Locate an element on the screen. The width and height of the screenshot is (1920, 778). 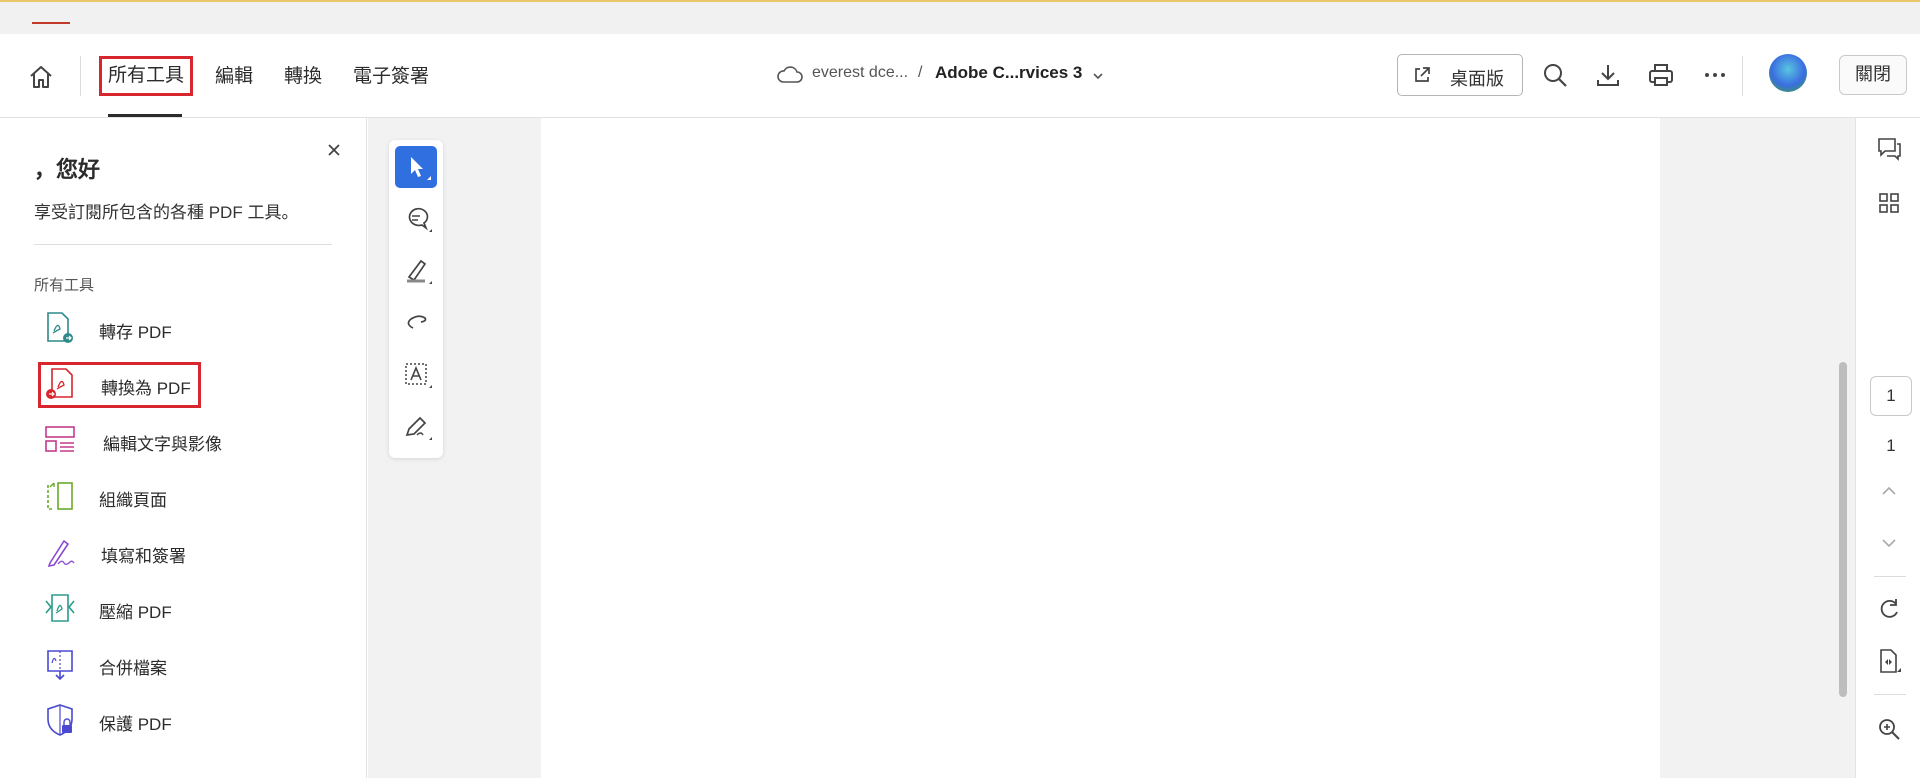
active-tab-indicator is located at coordinates (51, 23).